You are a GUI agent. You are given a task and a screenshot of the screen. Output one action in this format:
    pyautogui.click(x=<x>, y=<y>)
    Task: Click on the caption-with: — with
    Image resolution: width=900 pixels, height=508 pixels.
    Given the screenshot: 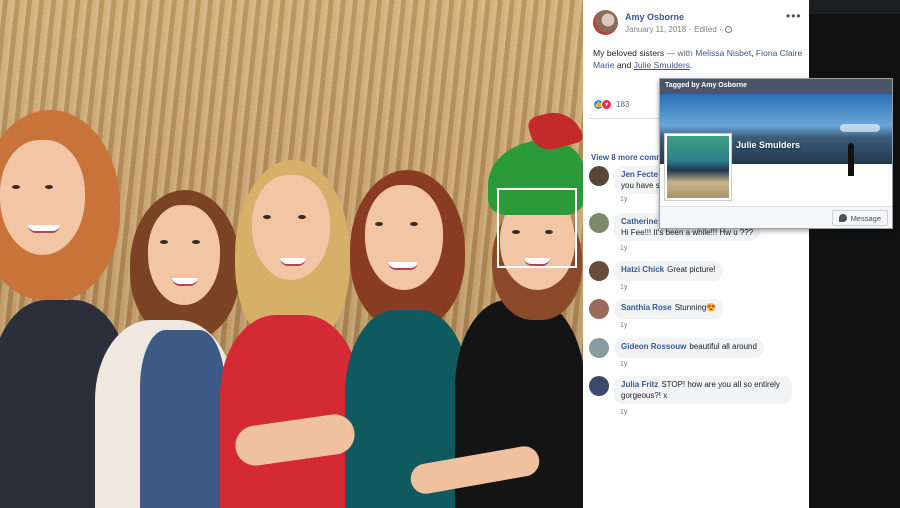 What is the action you would take?
    pyautogui.click(x=680, y=53)
    